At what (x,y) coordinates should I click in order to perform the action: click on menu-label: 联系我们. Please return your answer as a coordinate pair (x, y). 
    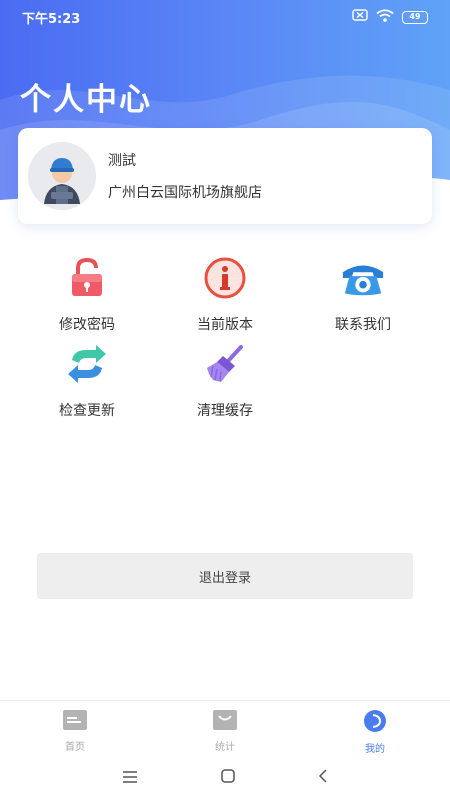
    Looking at the image, I should click on (363, 325).